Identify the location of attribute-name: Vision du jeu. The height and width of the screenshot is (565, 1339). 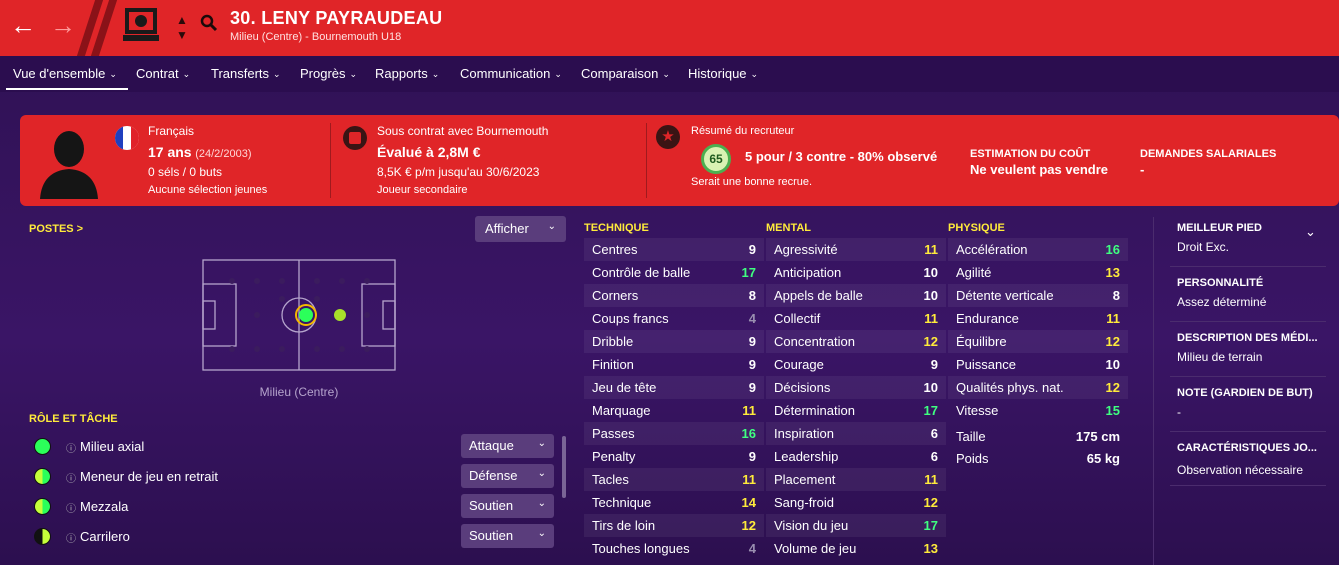
(811, 525).